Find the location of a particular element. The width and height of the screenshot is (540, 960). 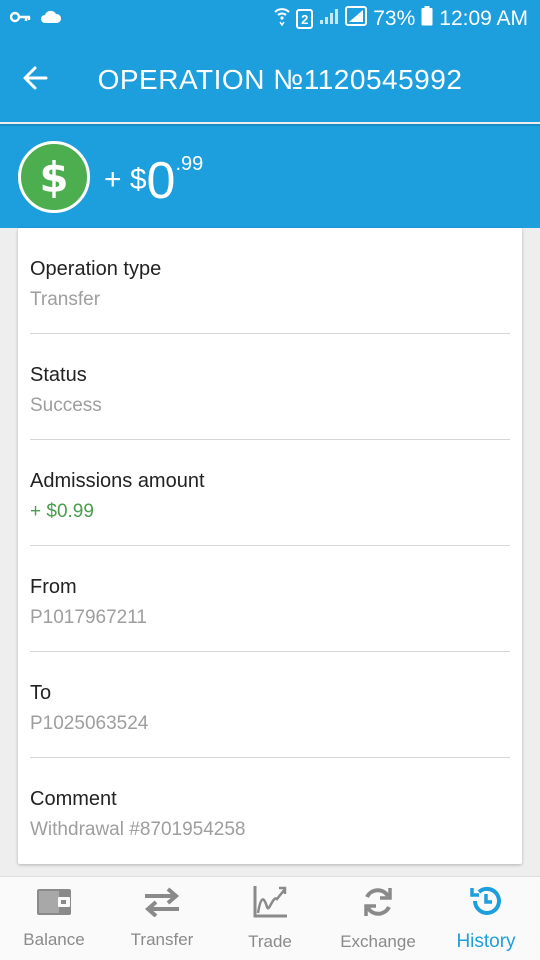

nav-item-history: History is located at coordinates (486, 918).